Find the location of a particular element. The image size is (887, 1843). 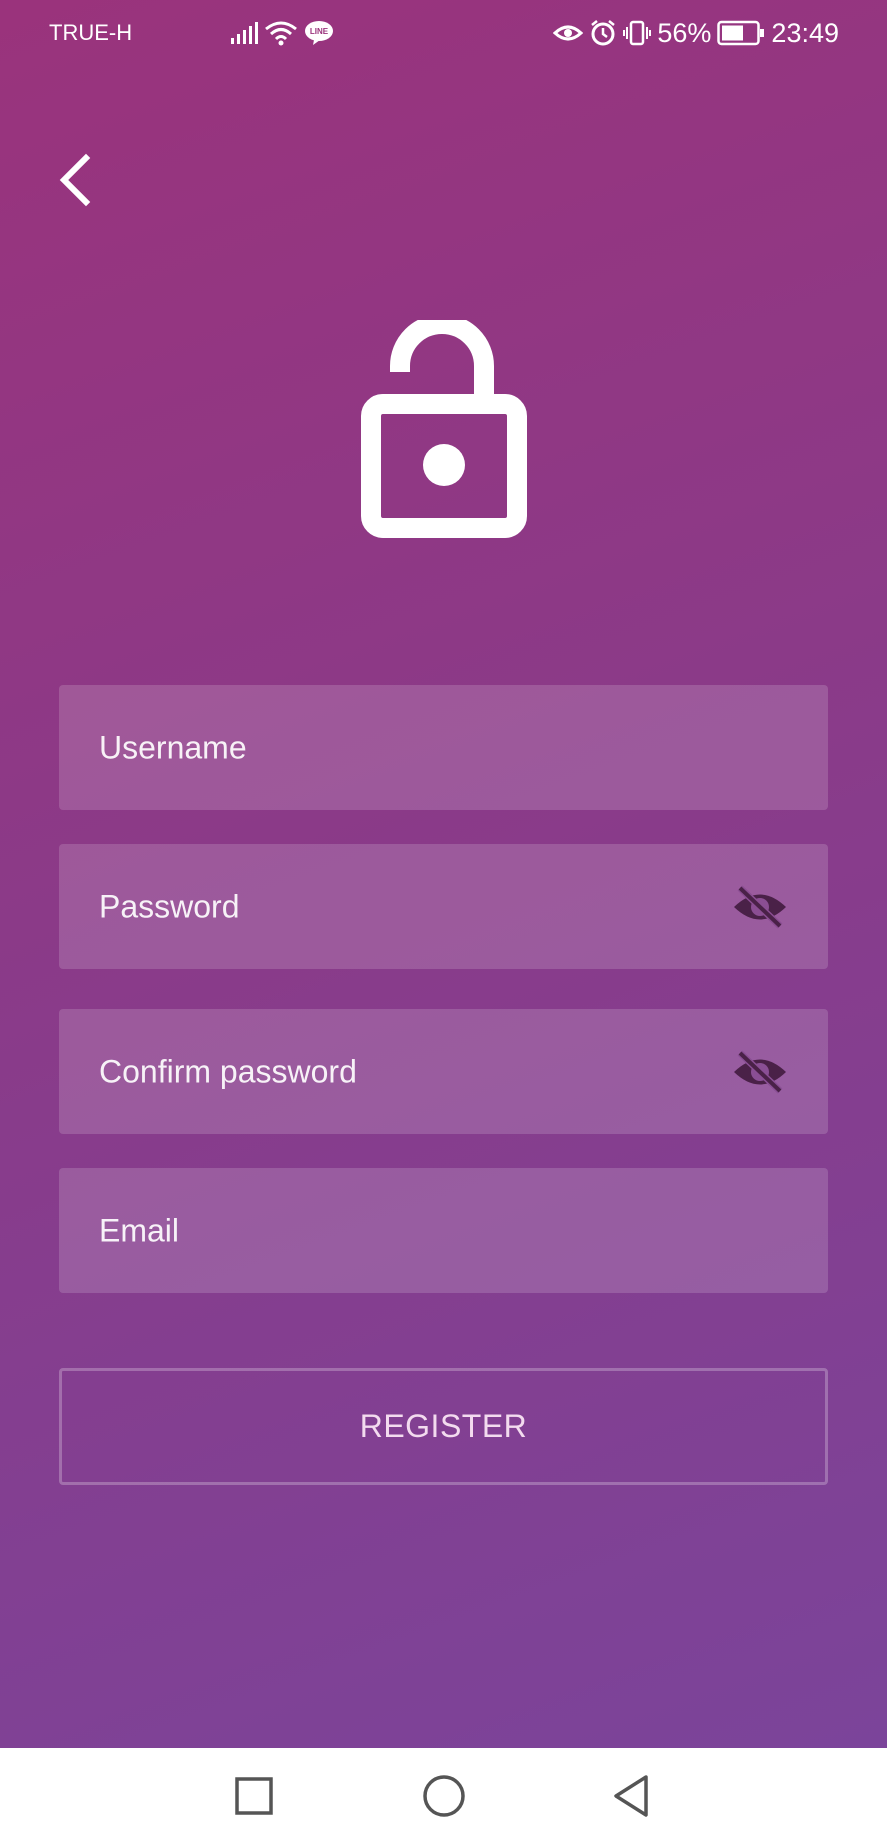

line-badge-text: LINE is located at coordinates (319, 31).